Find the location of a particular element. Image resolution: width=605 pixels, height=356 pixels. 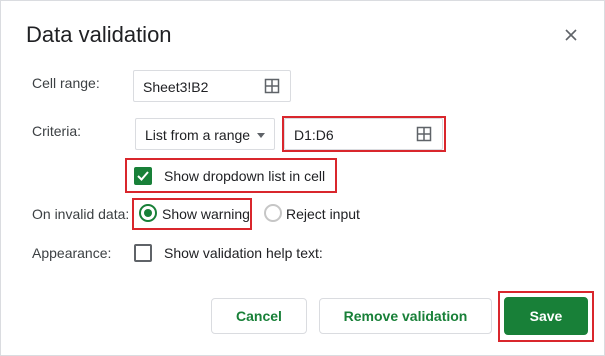

criteria-range-value: D1:D6 is located at coordinates (314, 135).